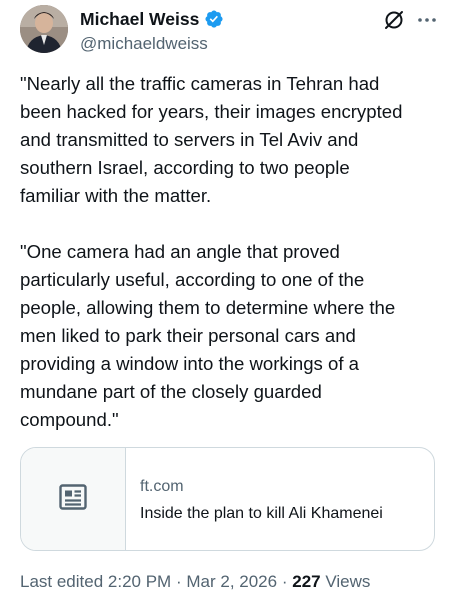  I want to click on views-label: Views, so click(348, 581).